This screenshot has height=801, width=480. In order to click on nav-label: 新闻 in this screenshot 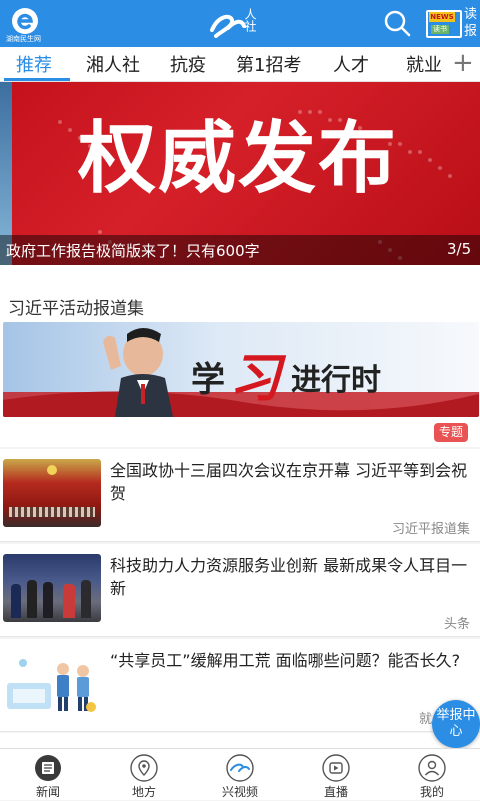, I will do `click(47, 792)`.